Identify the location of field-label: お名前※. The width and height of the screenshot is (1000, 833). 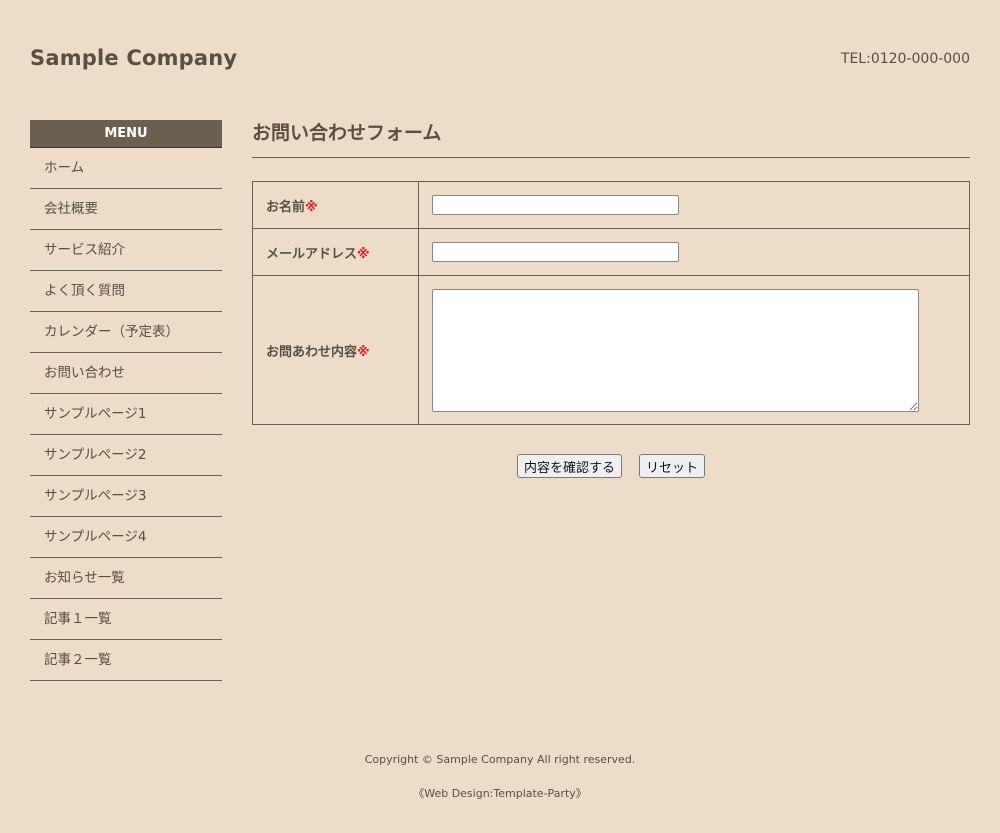
(335, 205).